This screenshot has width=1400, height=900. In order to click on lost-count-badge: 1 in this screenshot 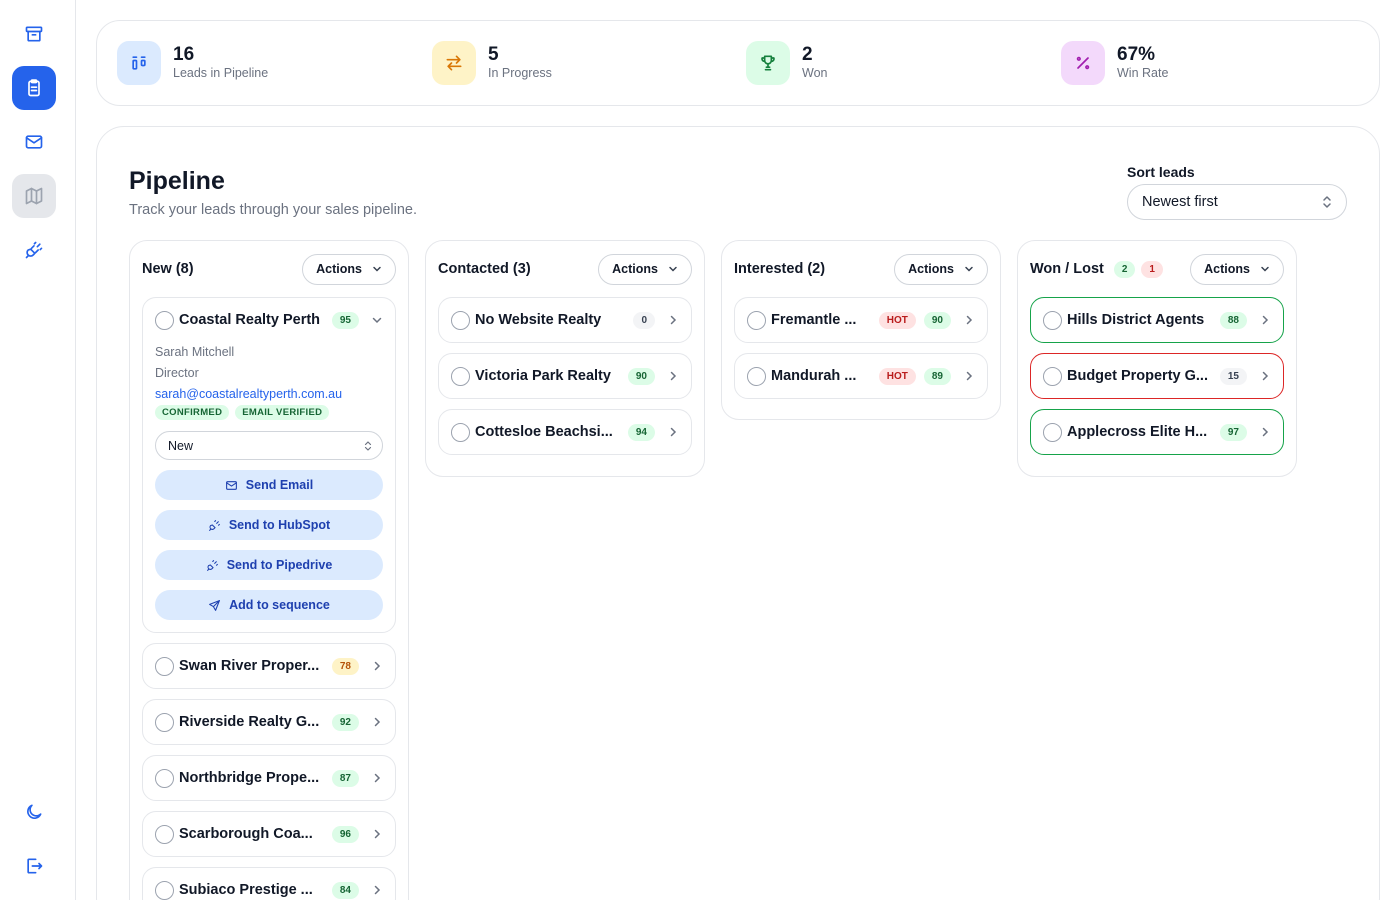, I will do `click(1152, 269)`.